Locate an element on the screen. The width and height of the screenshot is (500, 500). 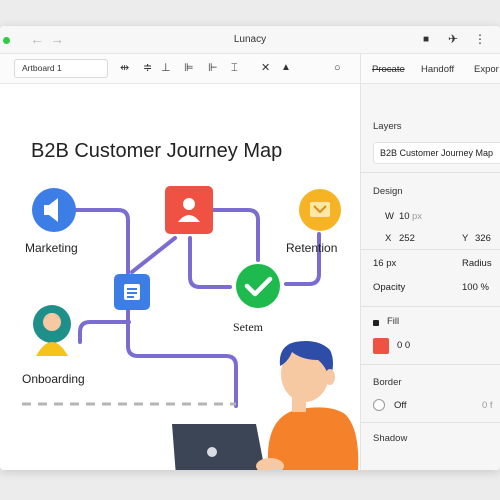
border-toggle-radio is located at coordinates (379, 405).